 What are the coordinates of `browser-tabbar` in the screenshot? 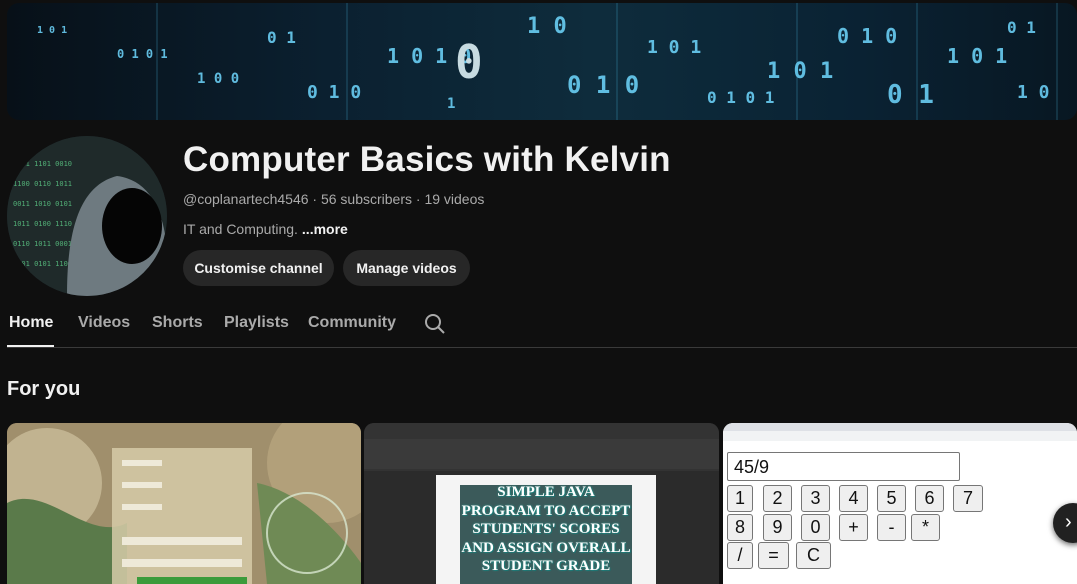 It's located at (900, 427).